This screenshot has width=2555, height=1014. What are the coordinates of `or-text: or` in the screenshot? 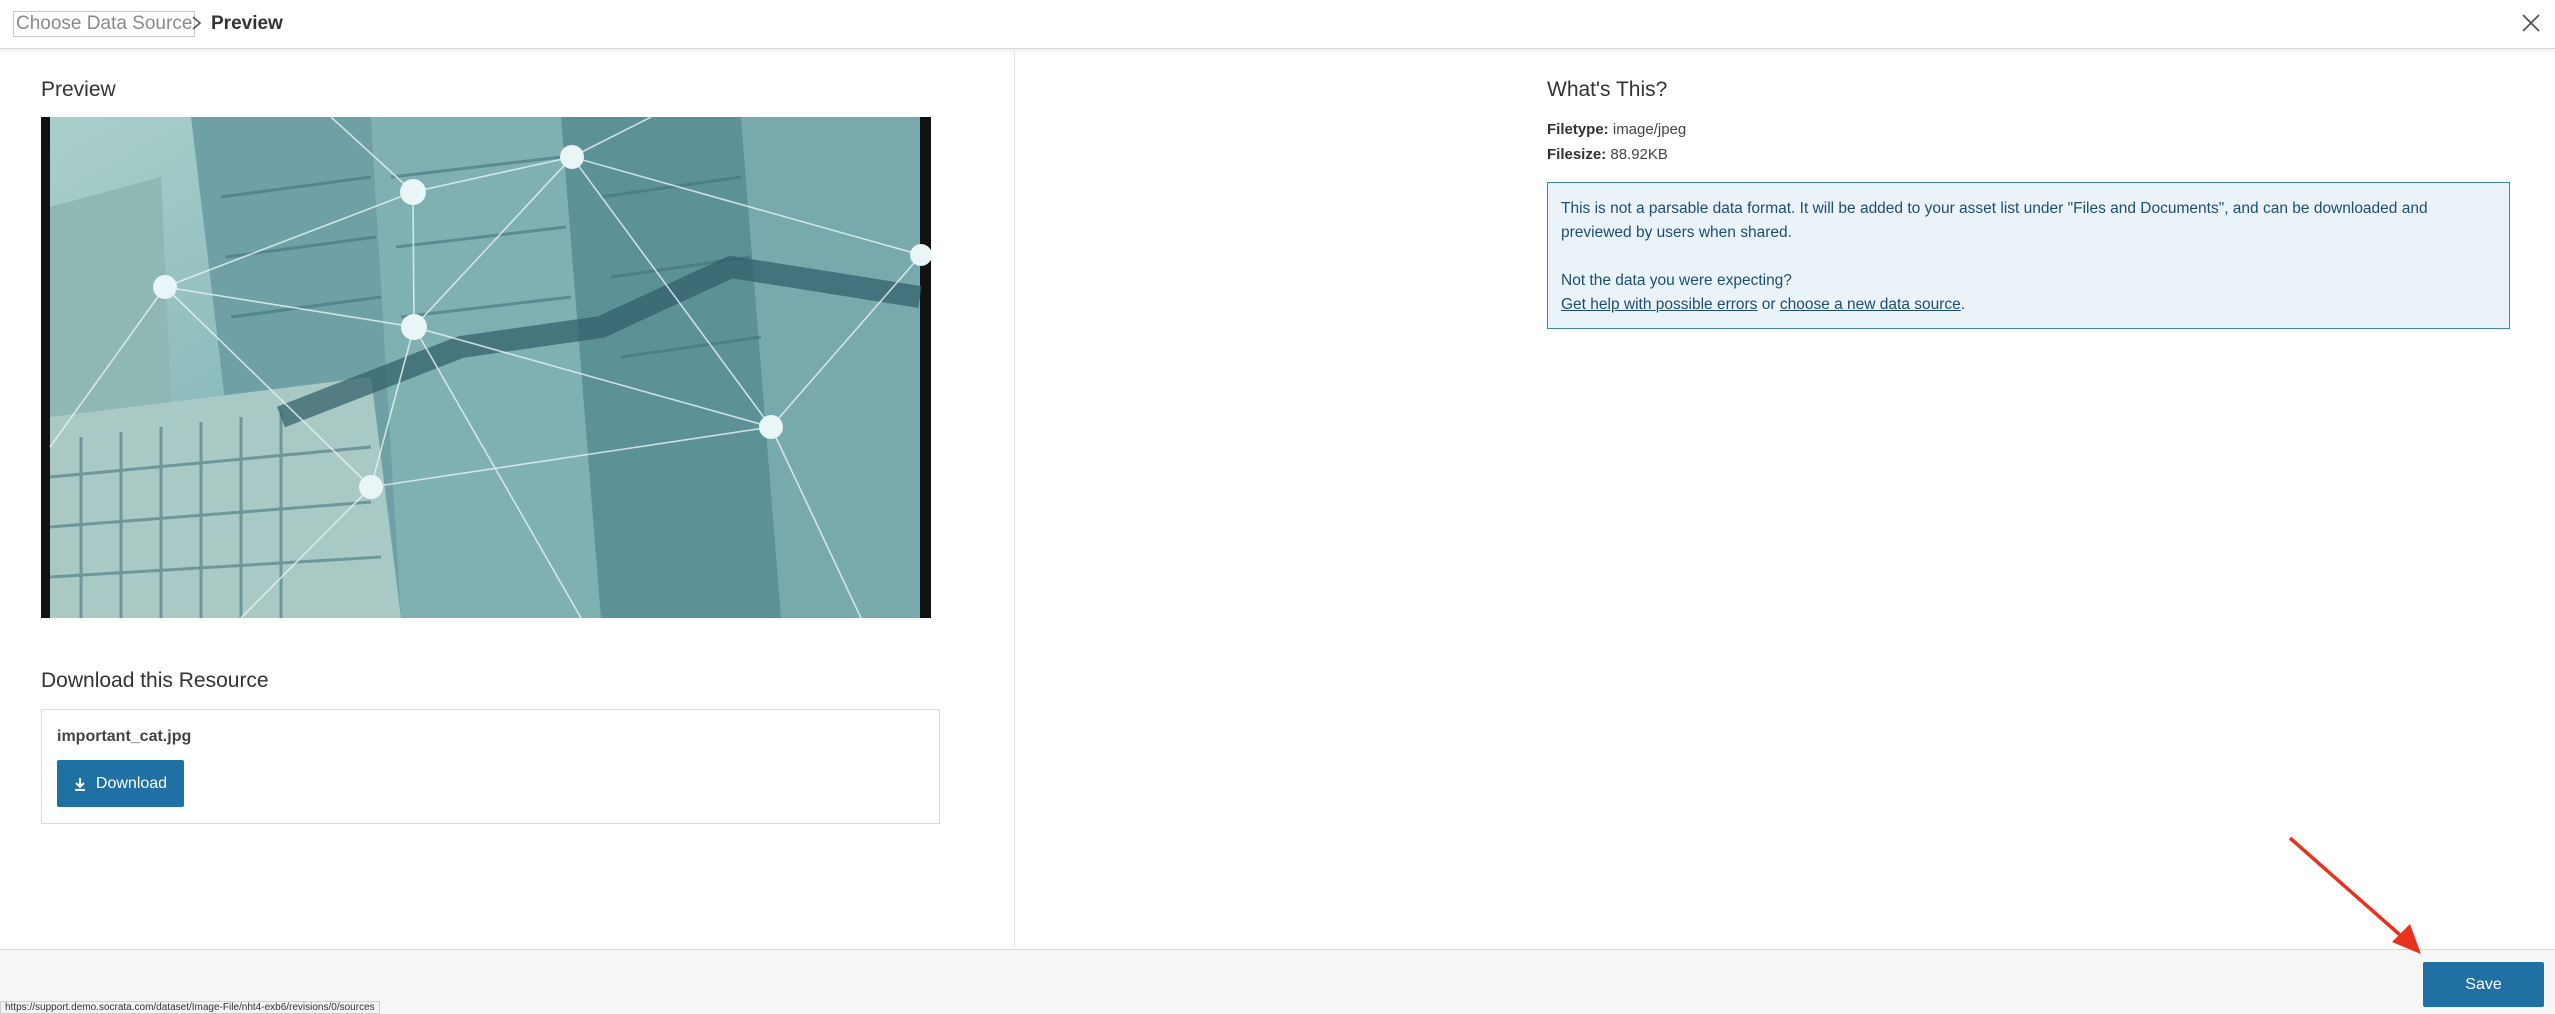 It's located at (1768, 304).